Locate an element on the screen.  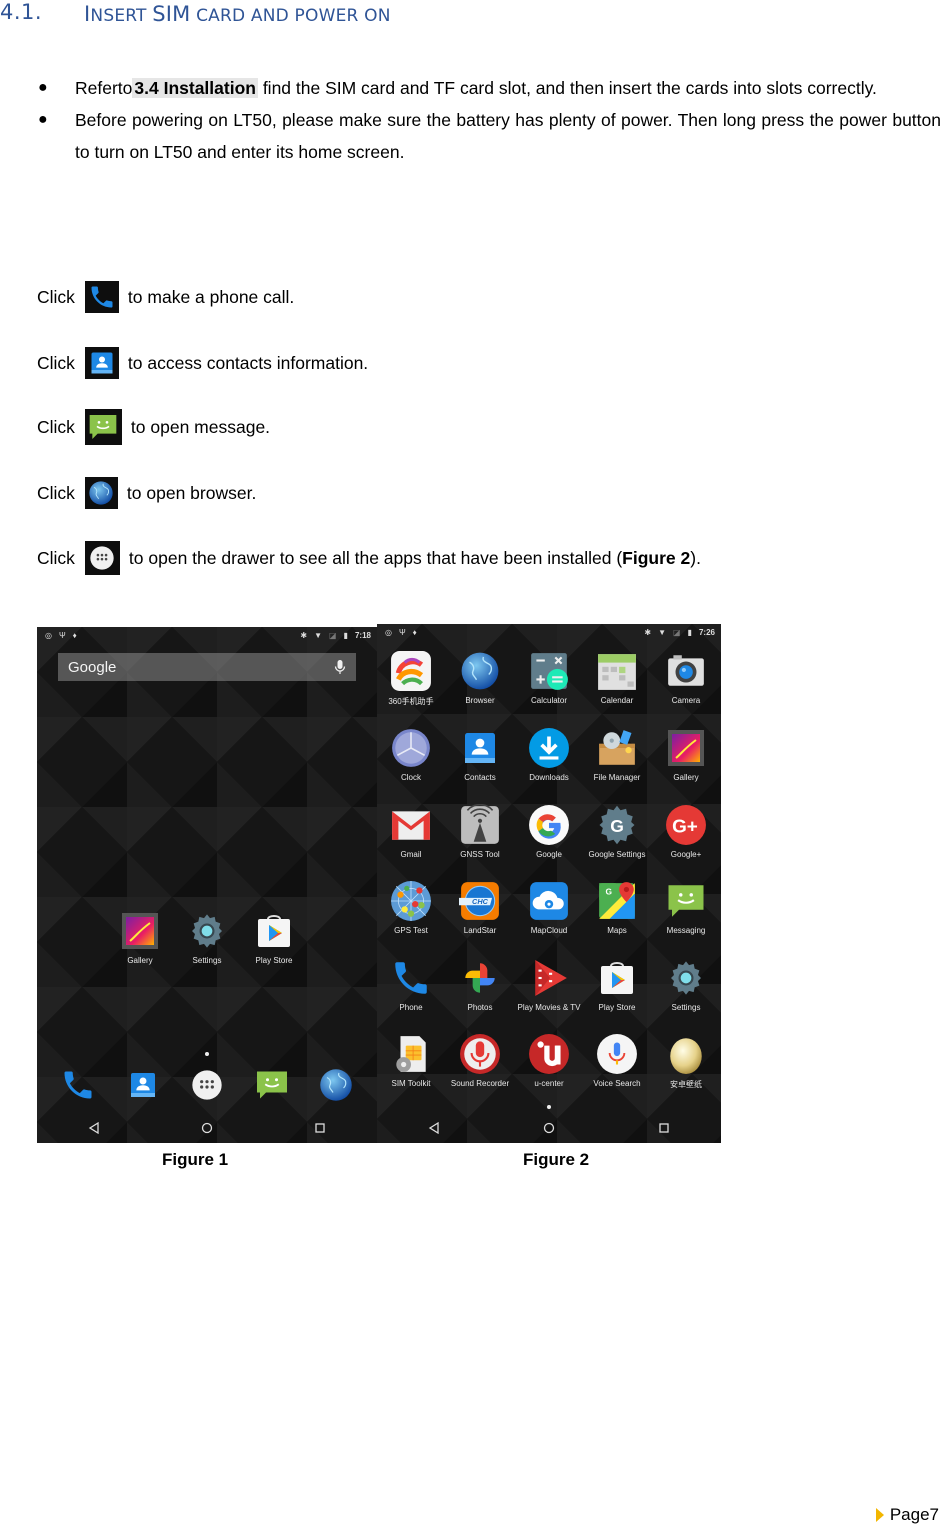
microphone-icon is located at coordinates (340, 667).